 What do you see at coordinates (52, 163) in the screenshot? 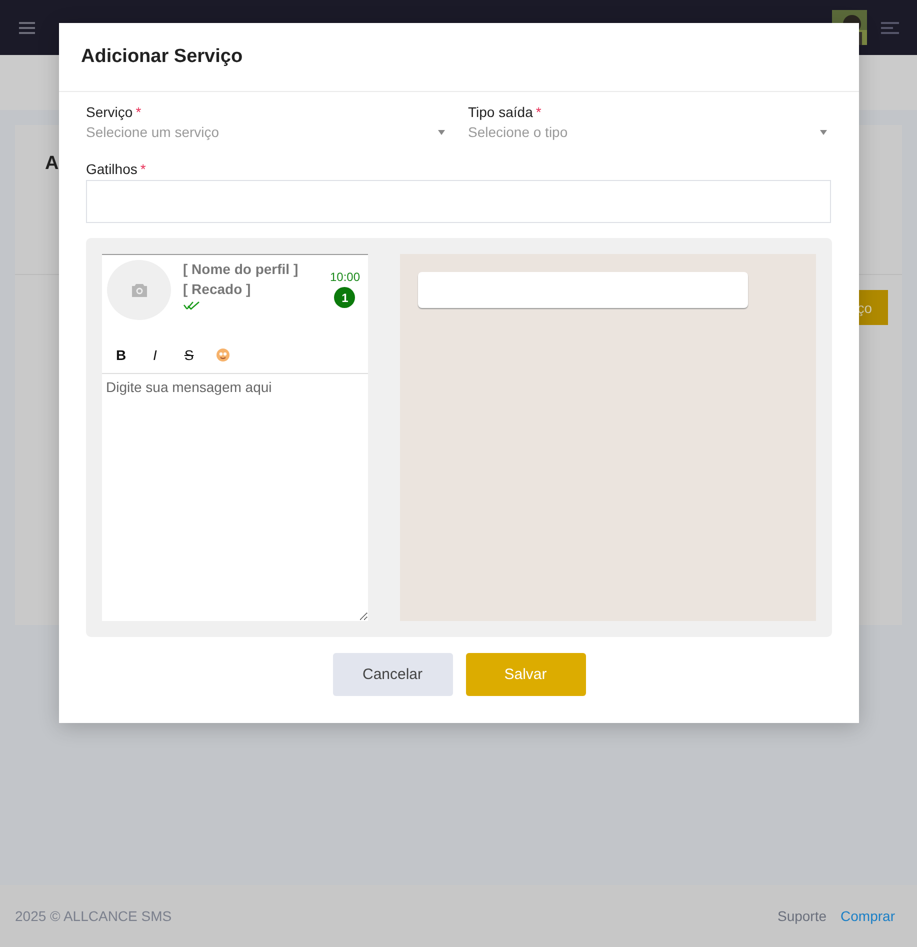
I see `card-title: A` at bounding box center [52, 163].